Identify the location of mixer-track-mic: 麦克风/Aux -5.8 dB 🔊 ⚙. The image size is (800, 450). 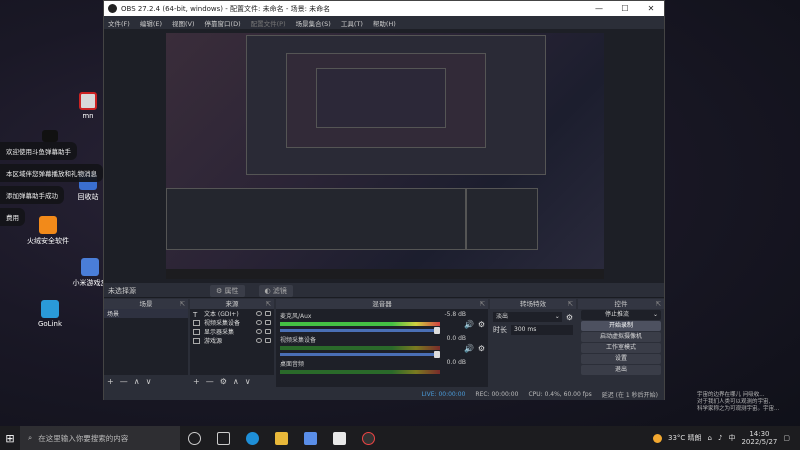
(382, 321).